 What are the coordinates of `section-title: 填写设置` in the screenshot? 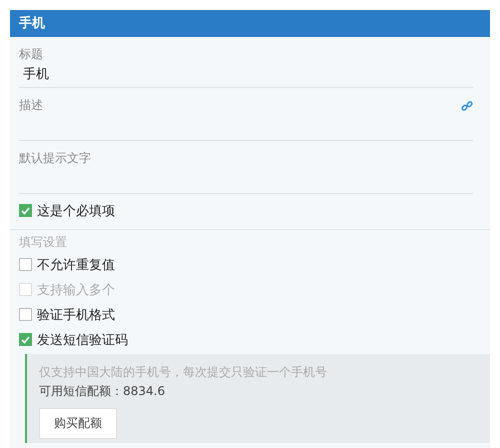 It's located at (43, 242).